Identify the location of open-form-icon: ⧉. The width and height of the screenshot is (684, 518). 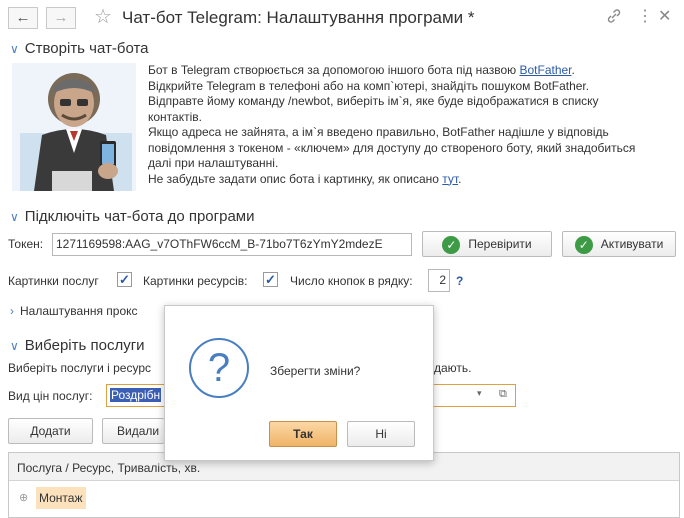
(503, 394).